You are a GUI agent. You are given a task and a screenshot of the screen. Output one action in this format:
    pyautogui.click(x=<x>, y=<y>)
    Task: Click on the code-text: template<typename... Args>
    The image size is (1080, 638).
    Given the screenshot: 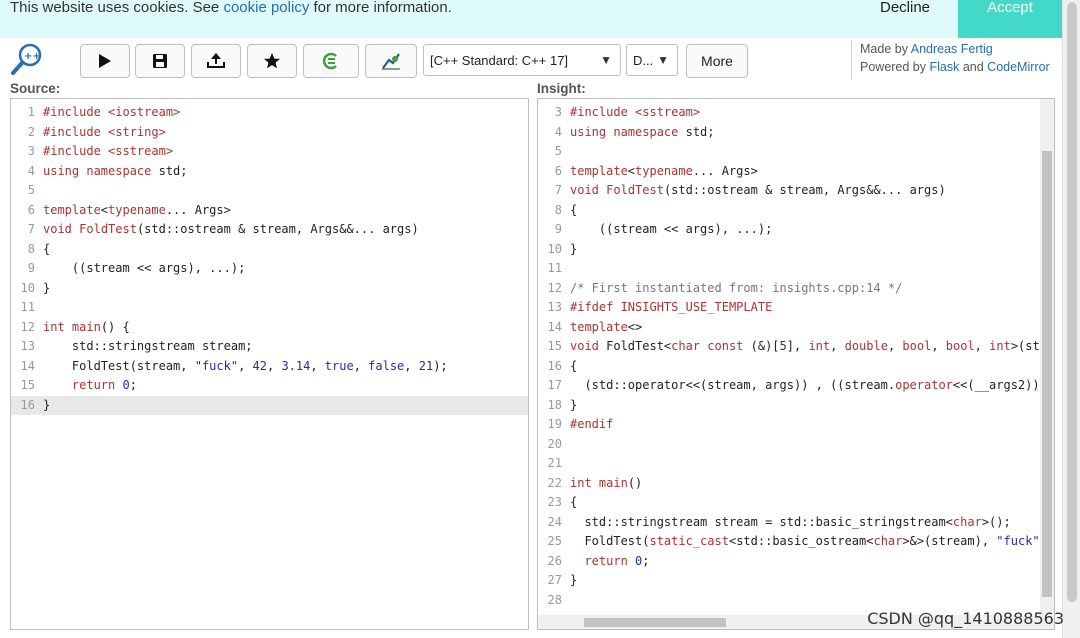 What is the action you would take?
    pyautogui.click(x=137, y=209)
    